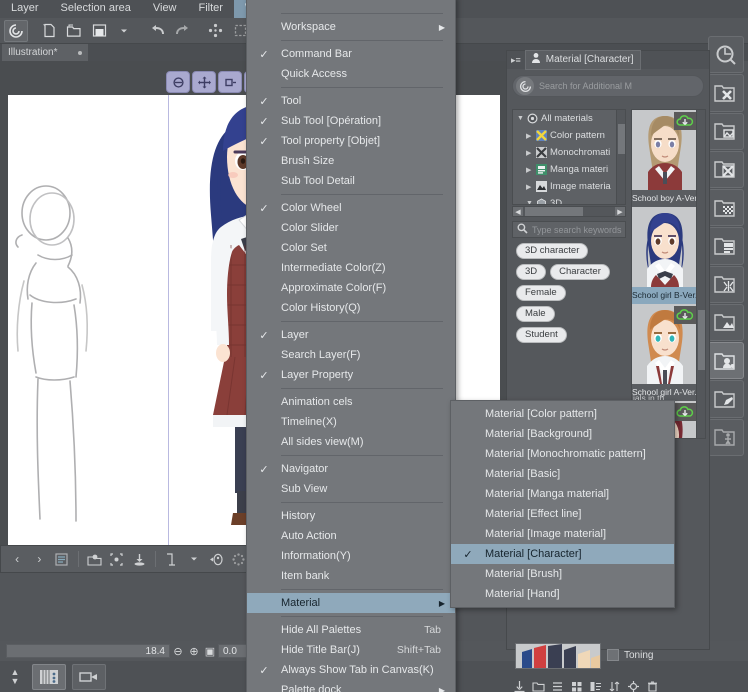 The image size is (748, 692). I want to click on save-dropdown-icon, so click(124, 31).